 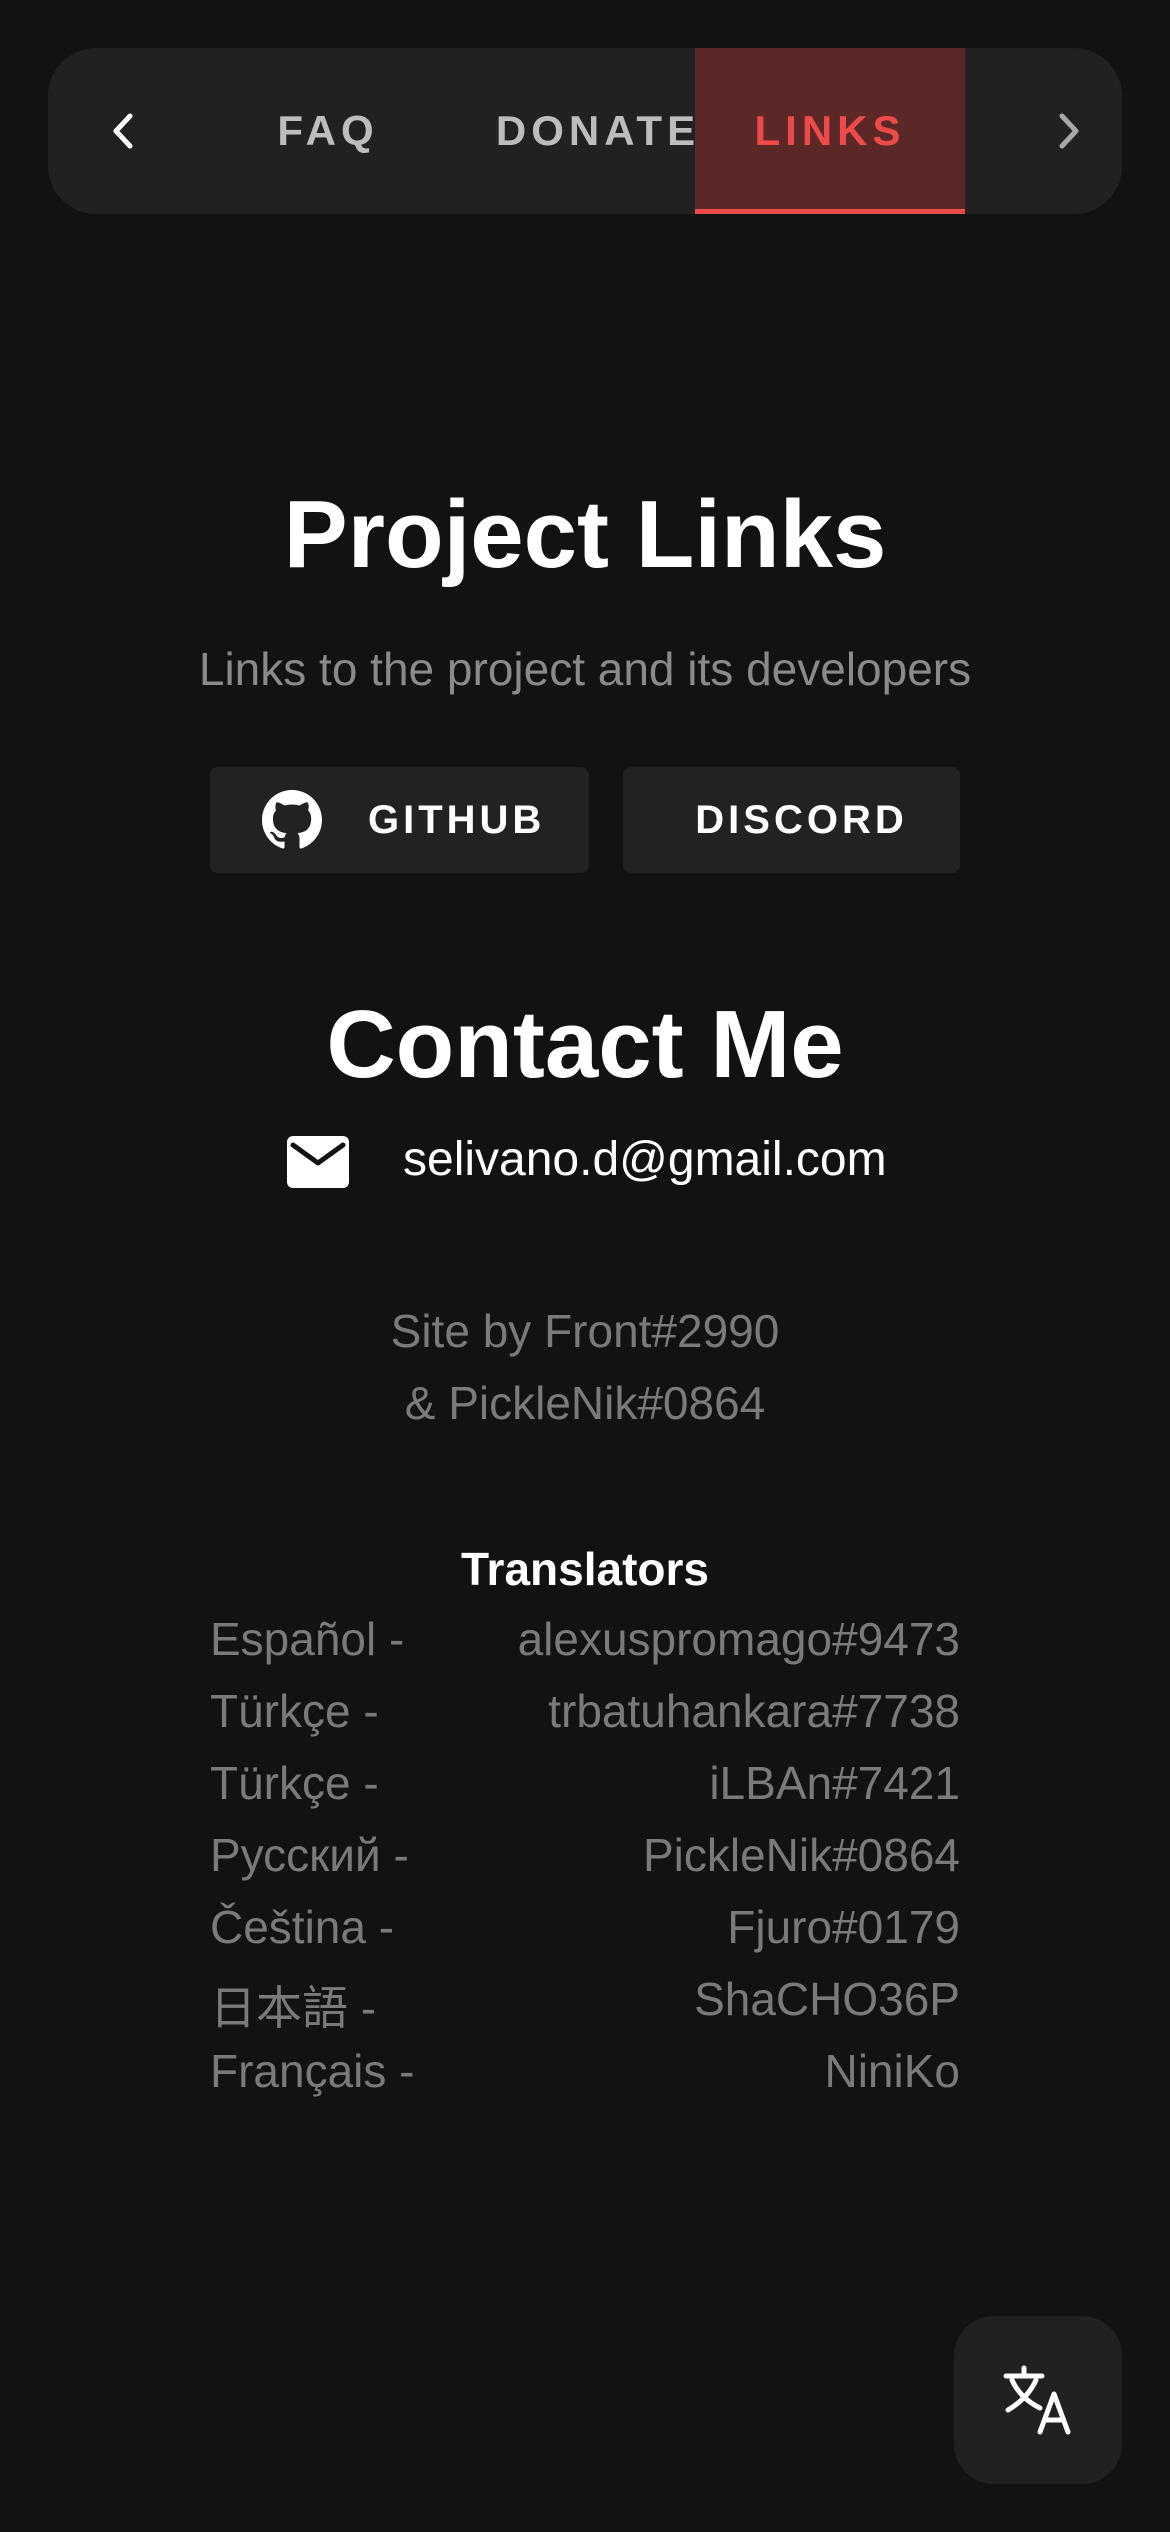 I want to click on translate-icon, so click(x=1037, y=2400).